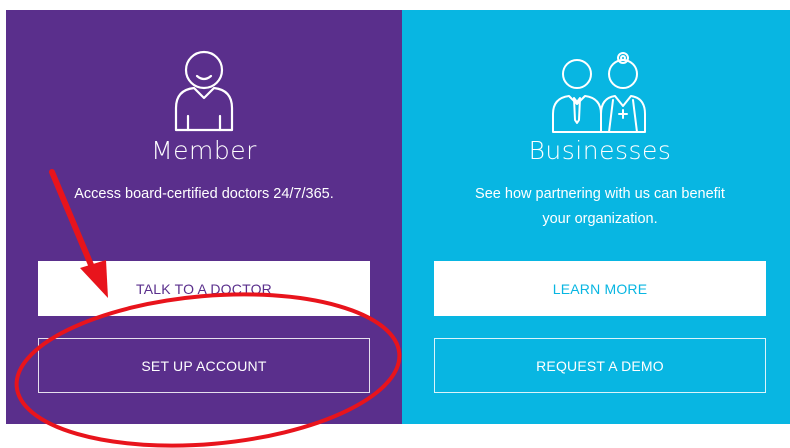 This screenshot has height=448, width=790. Describe the element at coordinates (596, 88) in the screenshot. I see `business-and-doctor-icon` at that location.